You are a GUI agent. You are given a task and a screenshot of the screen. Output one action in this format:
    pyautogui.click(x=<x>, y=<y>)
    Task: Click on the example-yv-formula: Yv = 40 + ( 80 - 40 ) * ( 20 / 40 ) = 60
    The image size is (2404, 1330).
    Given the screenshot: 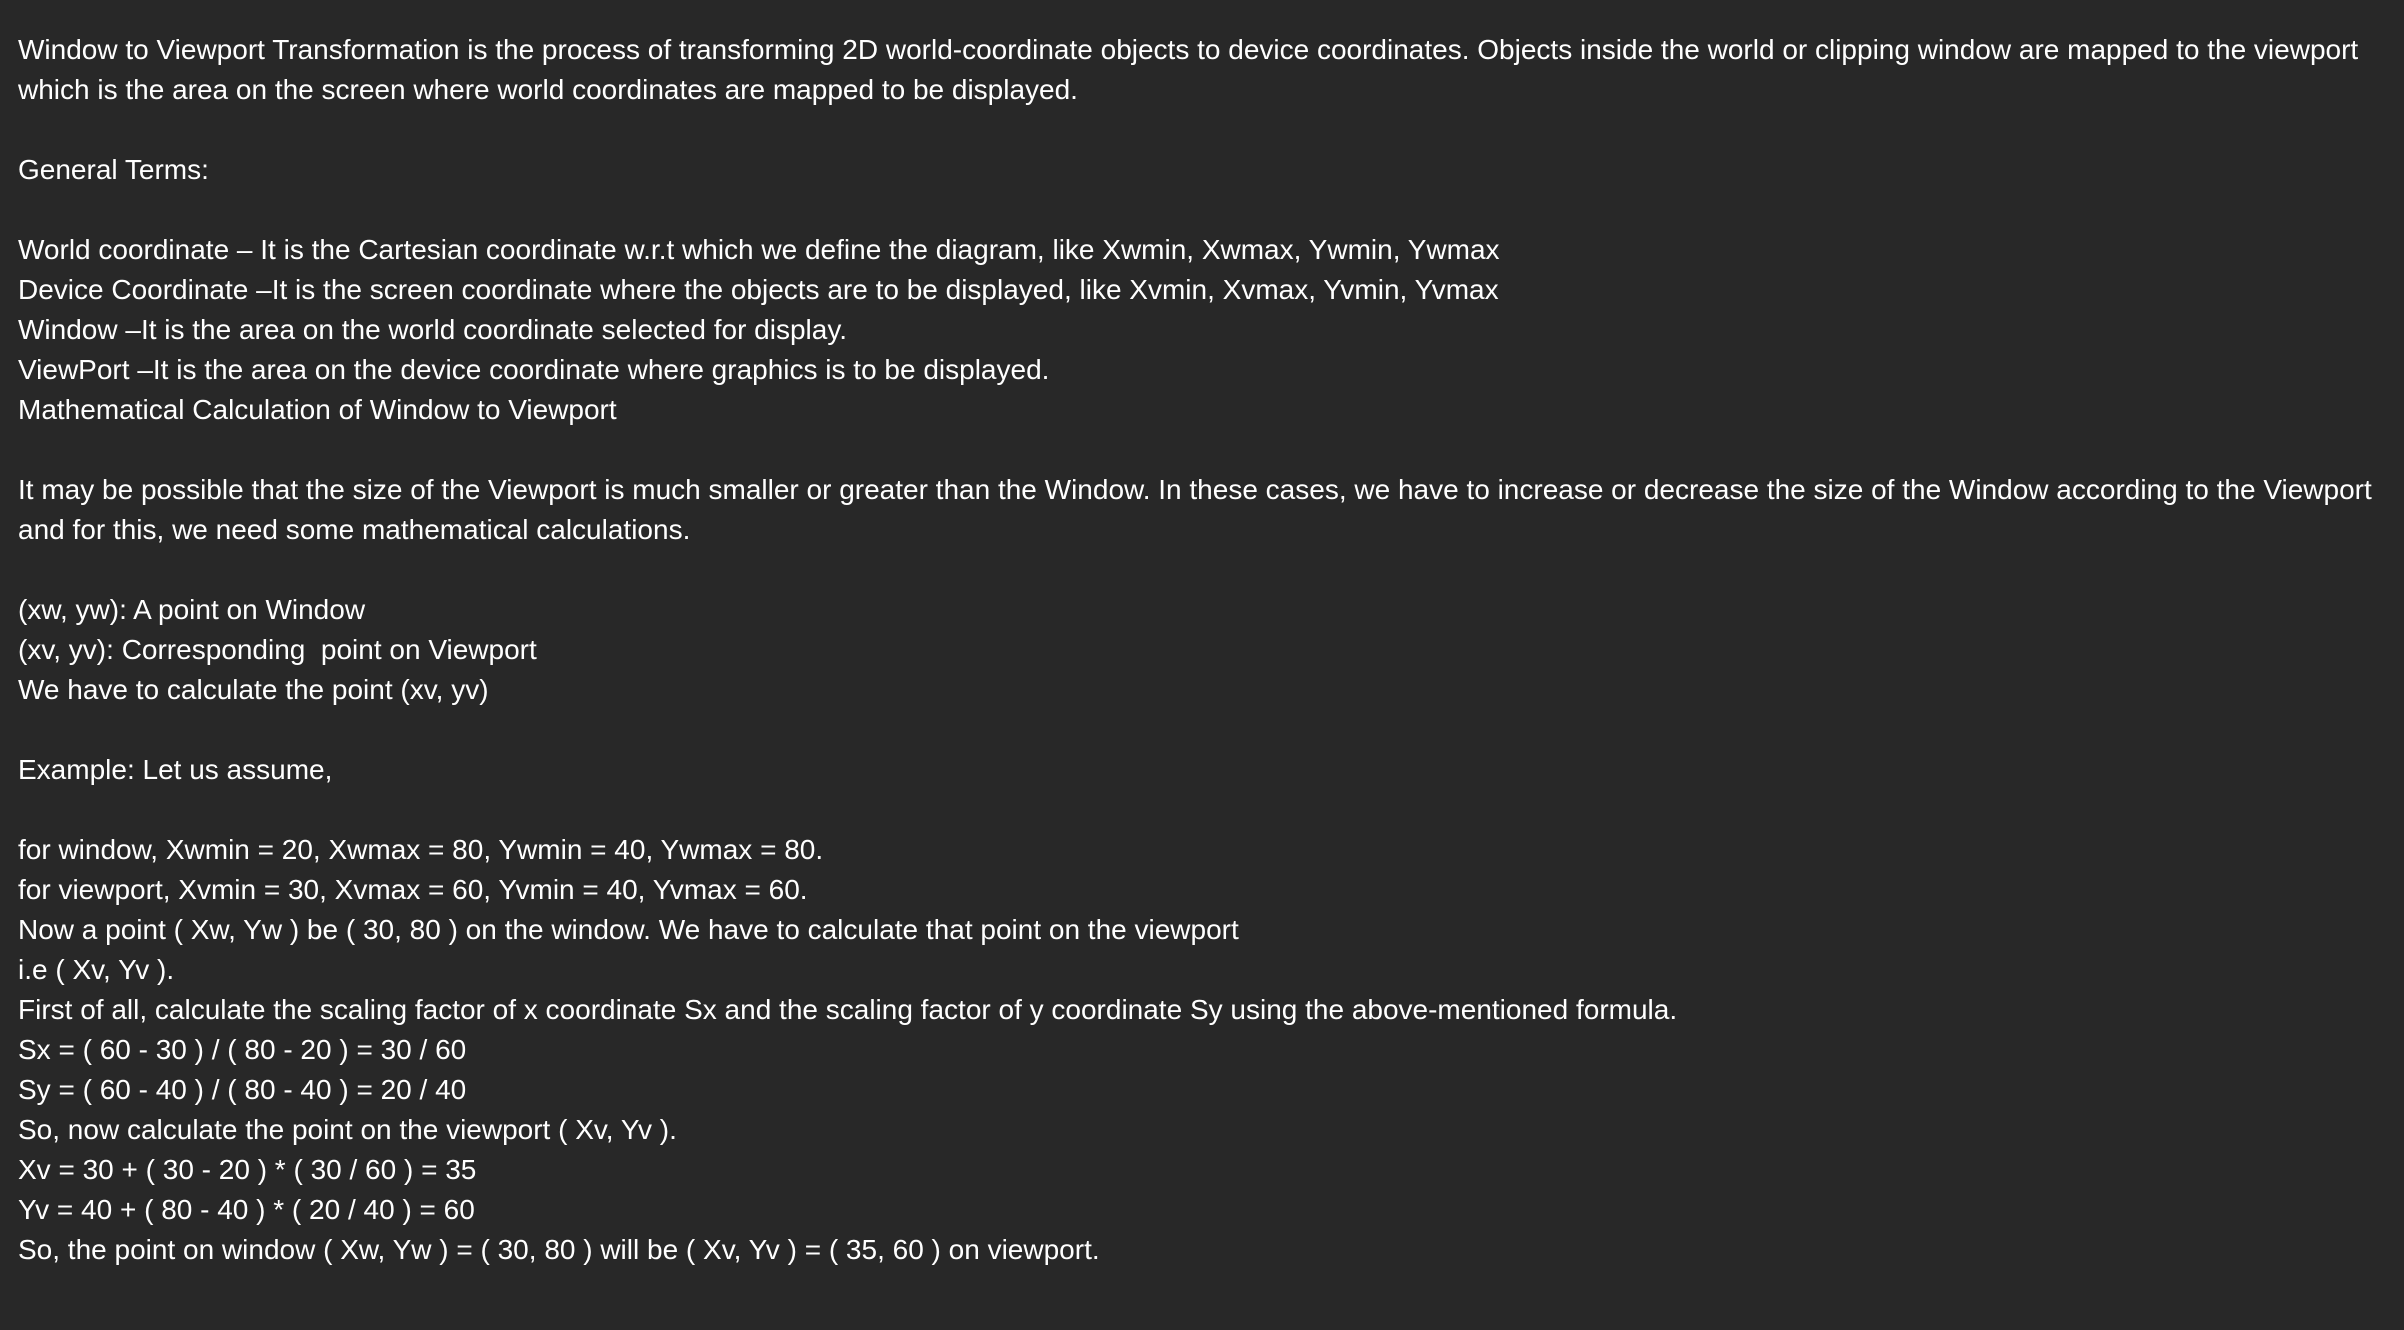 What is the action you would take?
    pyautogui.click(x=246, y=1209)
    